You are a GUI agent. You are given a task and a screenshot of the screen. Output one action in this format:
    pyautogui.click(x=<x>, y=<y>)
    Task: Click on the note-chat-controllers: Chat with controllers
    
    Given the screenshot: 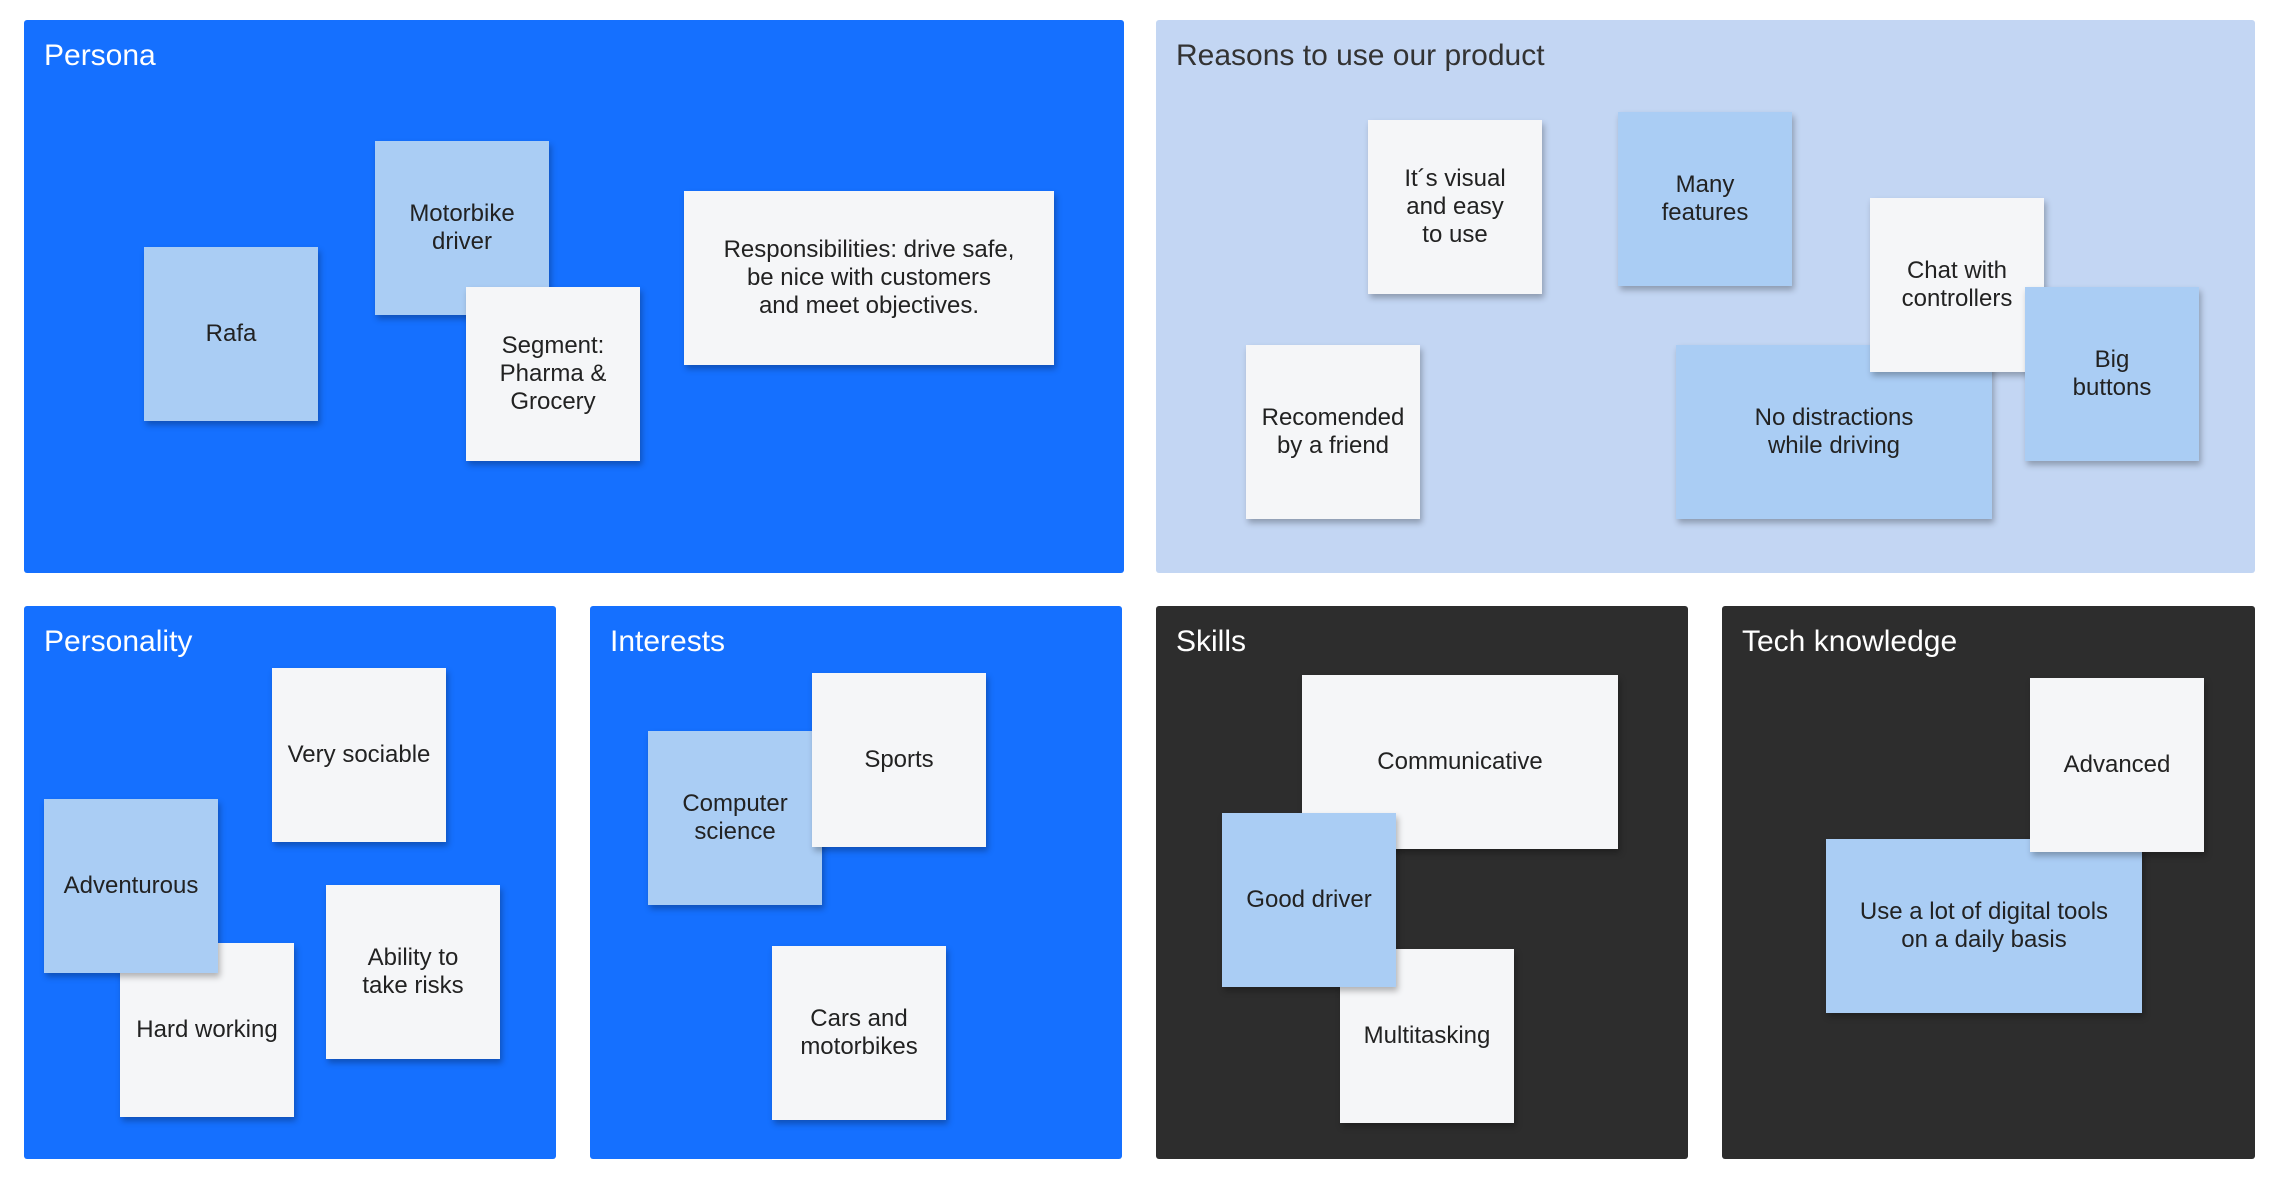 What is the action you would take?
    pyautogui.click(x=1957, y=285)
    